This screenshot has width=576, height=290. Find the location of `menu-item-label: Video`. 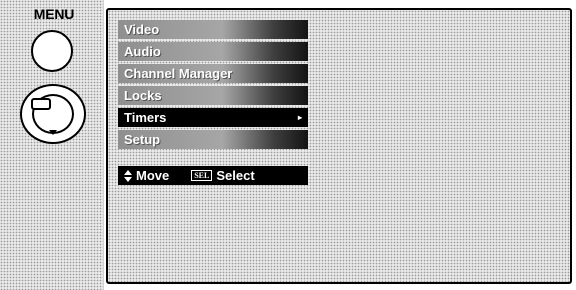

menu-item-label: Video is located at coordinates (142, 29).